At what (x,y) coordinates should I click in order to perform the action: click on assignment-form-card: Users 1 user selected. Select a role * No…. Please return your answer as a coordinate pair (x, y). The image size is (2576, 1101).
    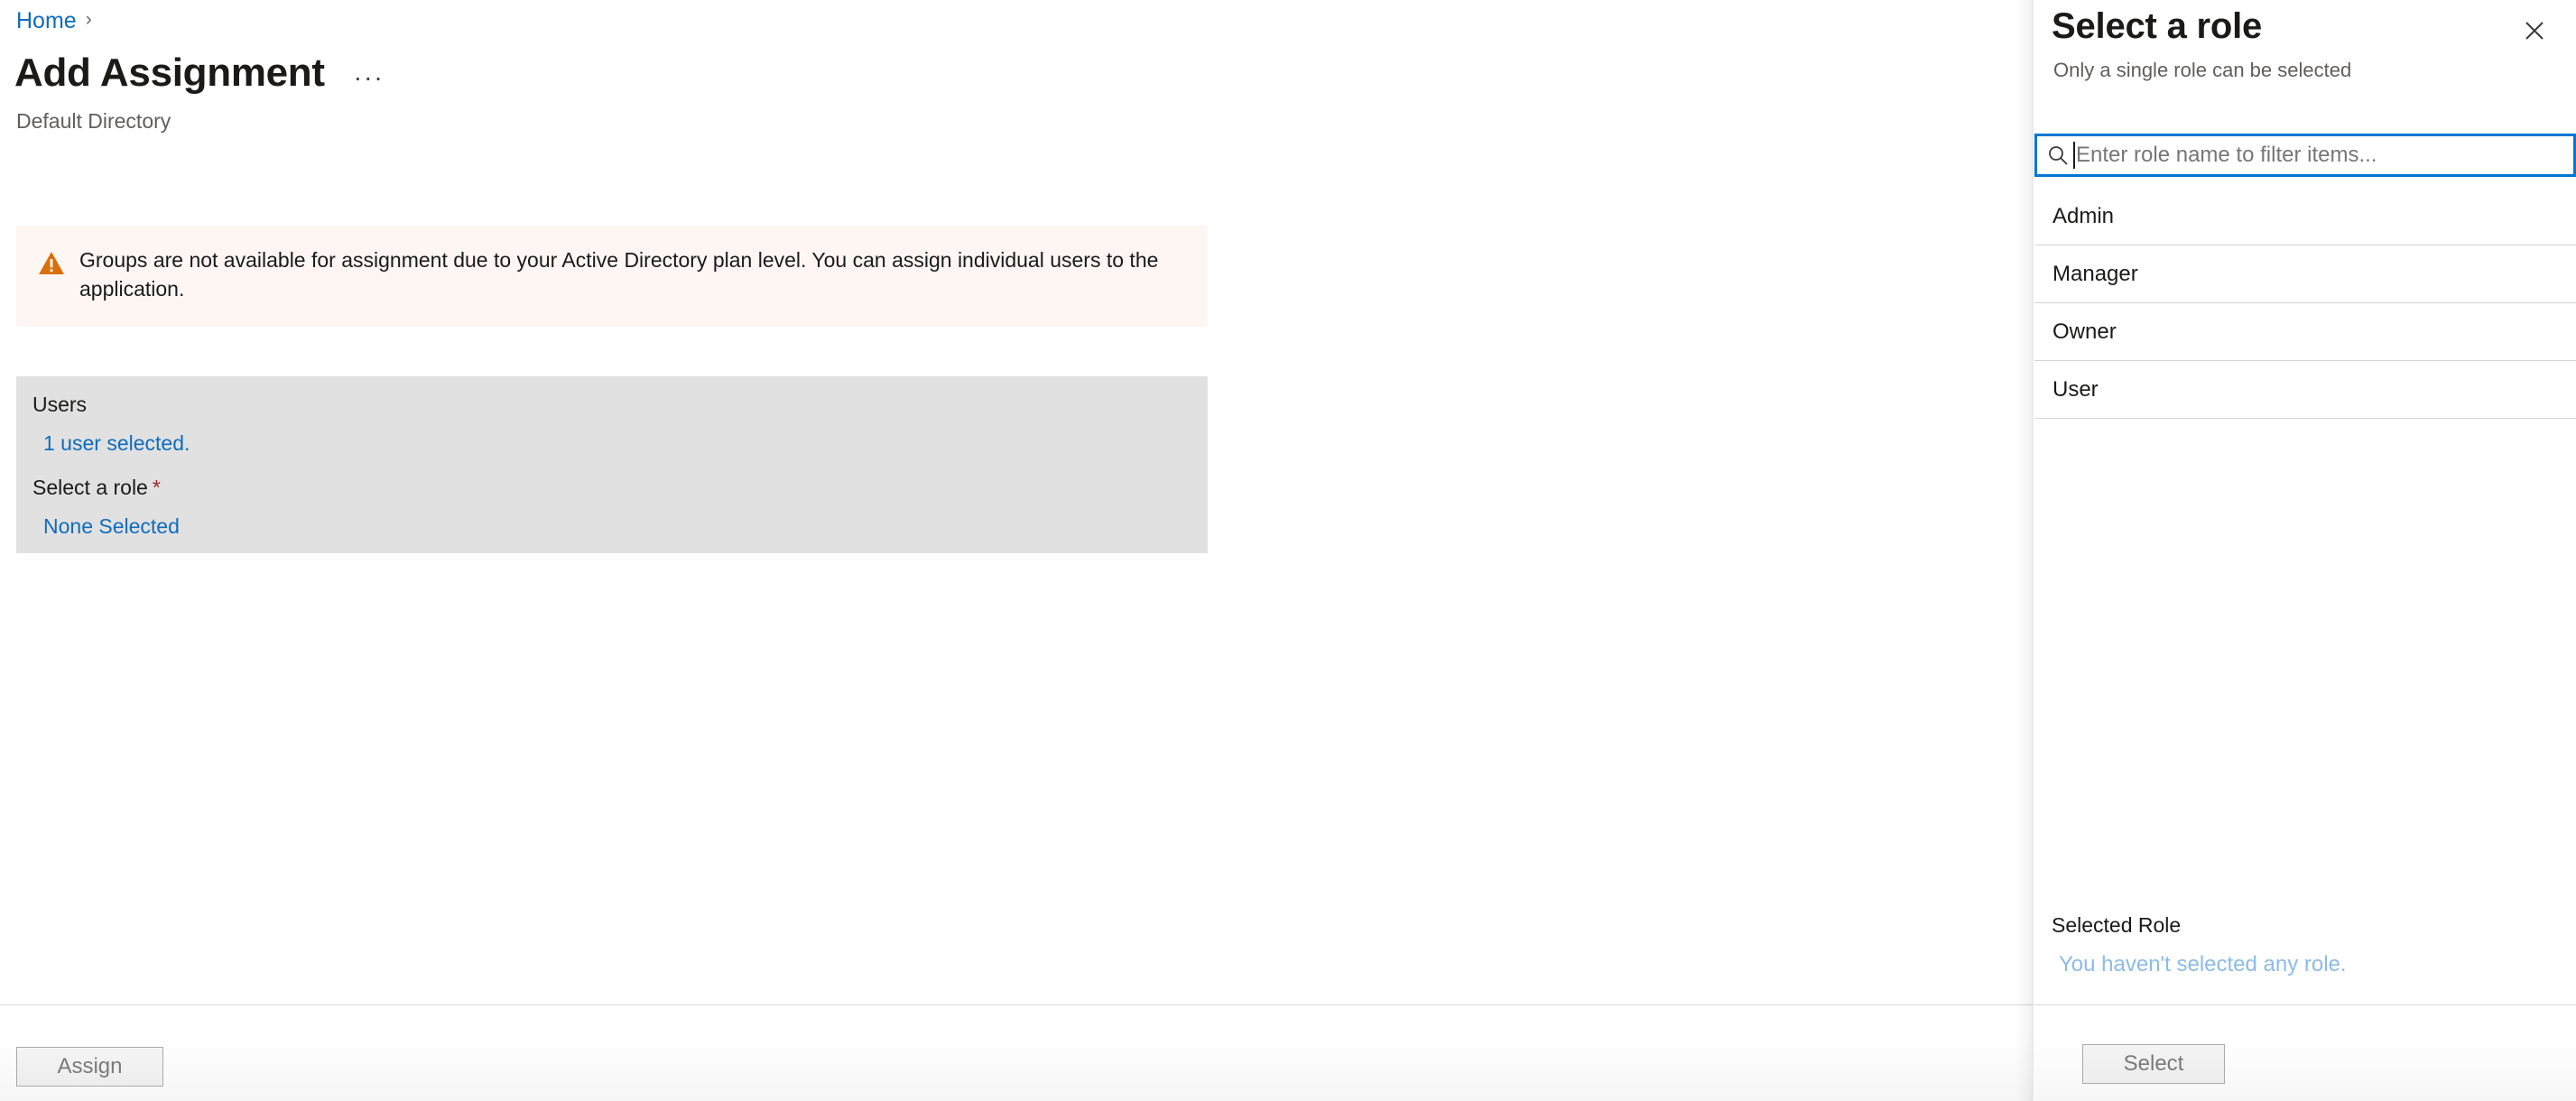
    Looking at the image, I should click on (612, 464).